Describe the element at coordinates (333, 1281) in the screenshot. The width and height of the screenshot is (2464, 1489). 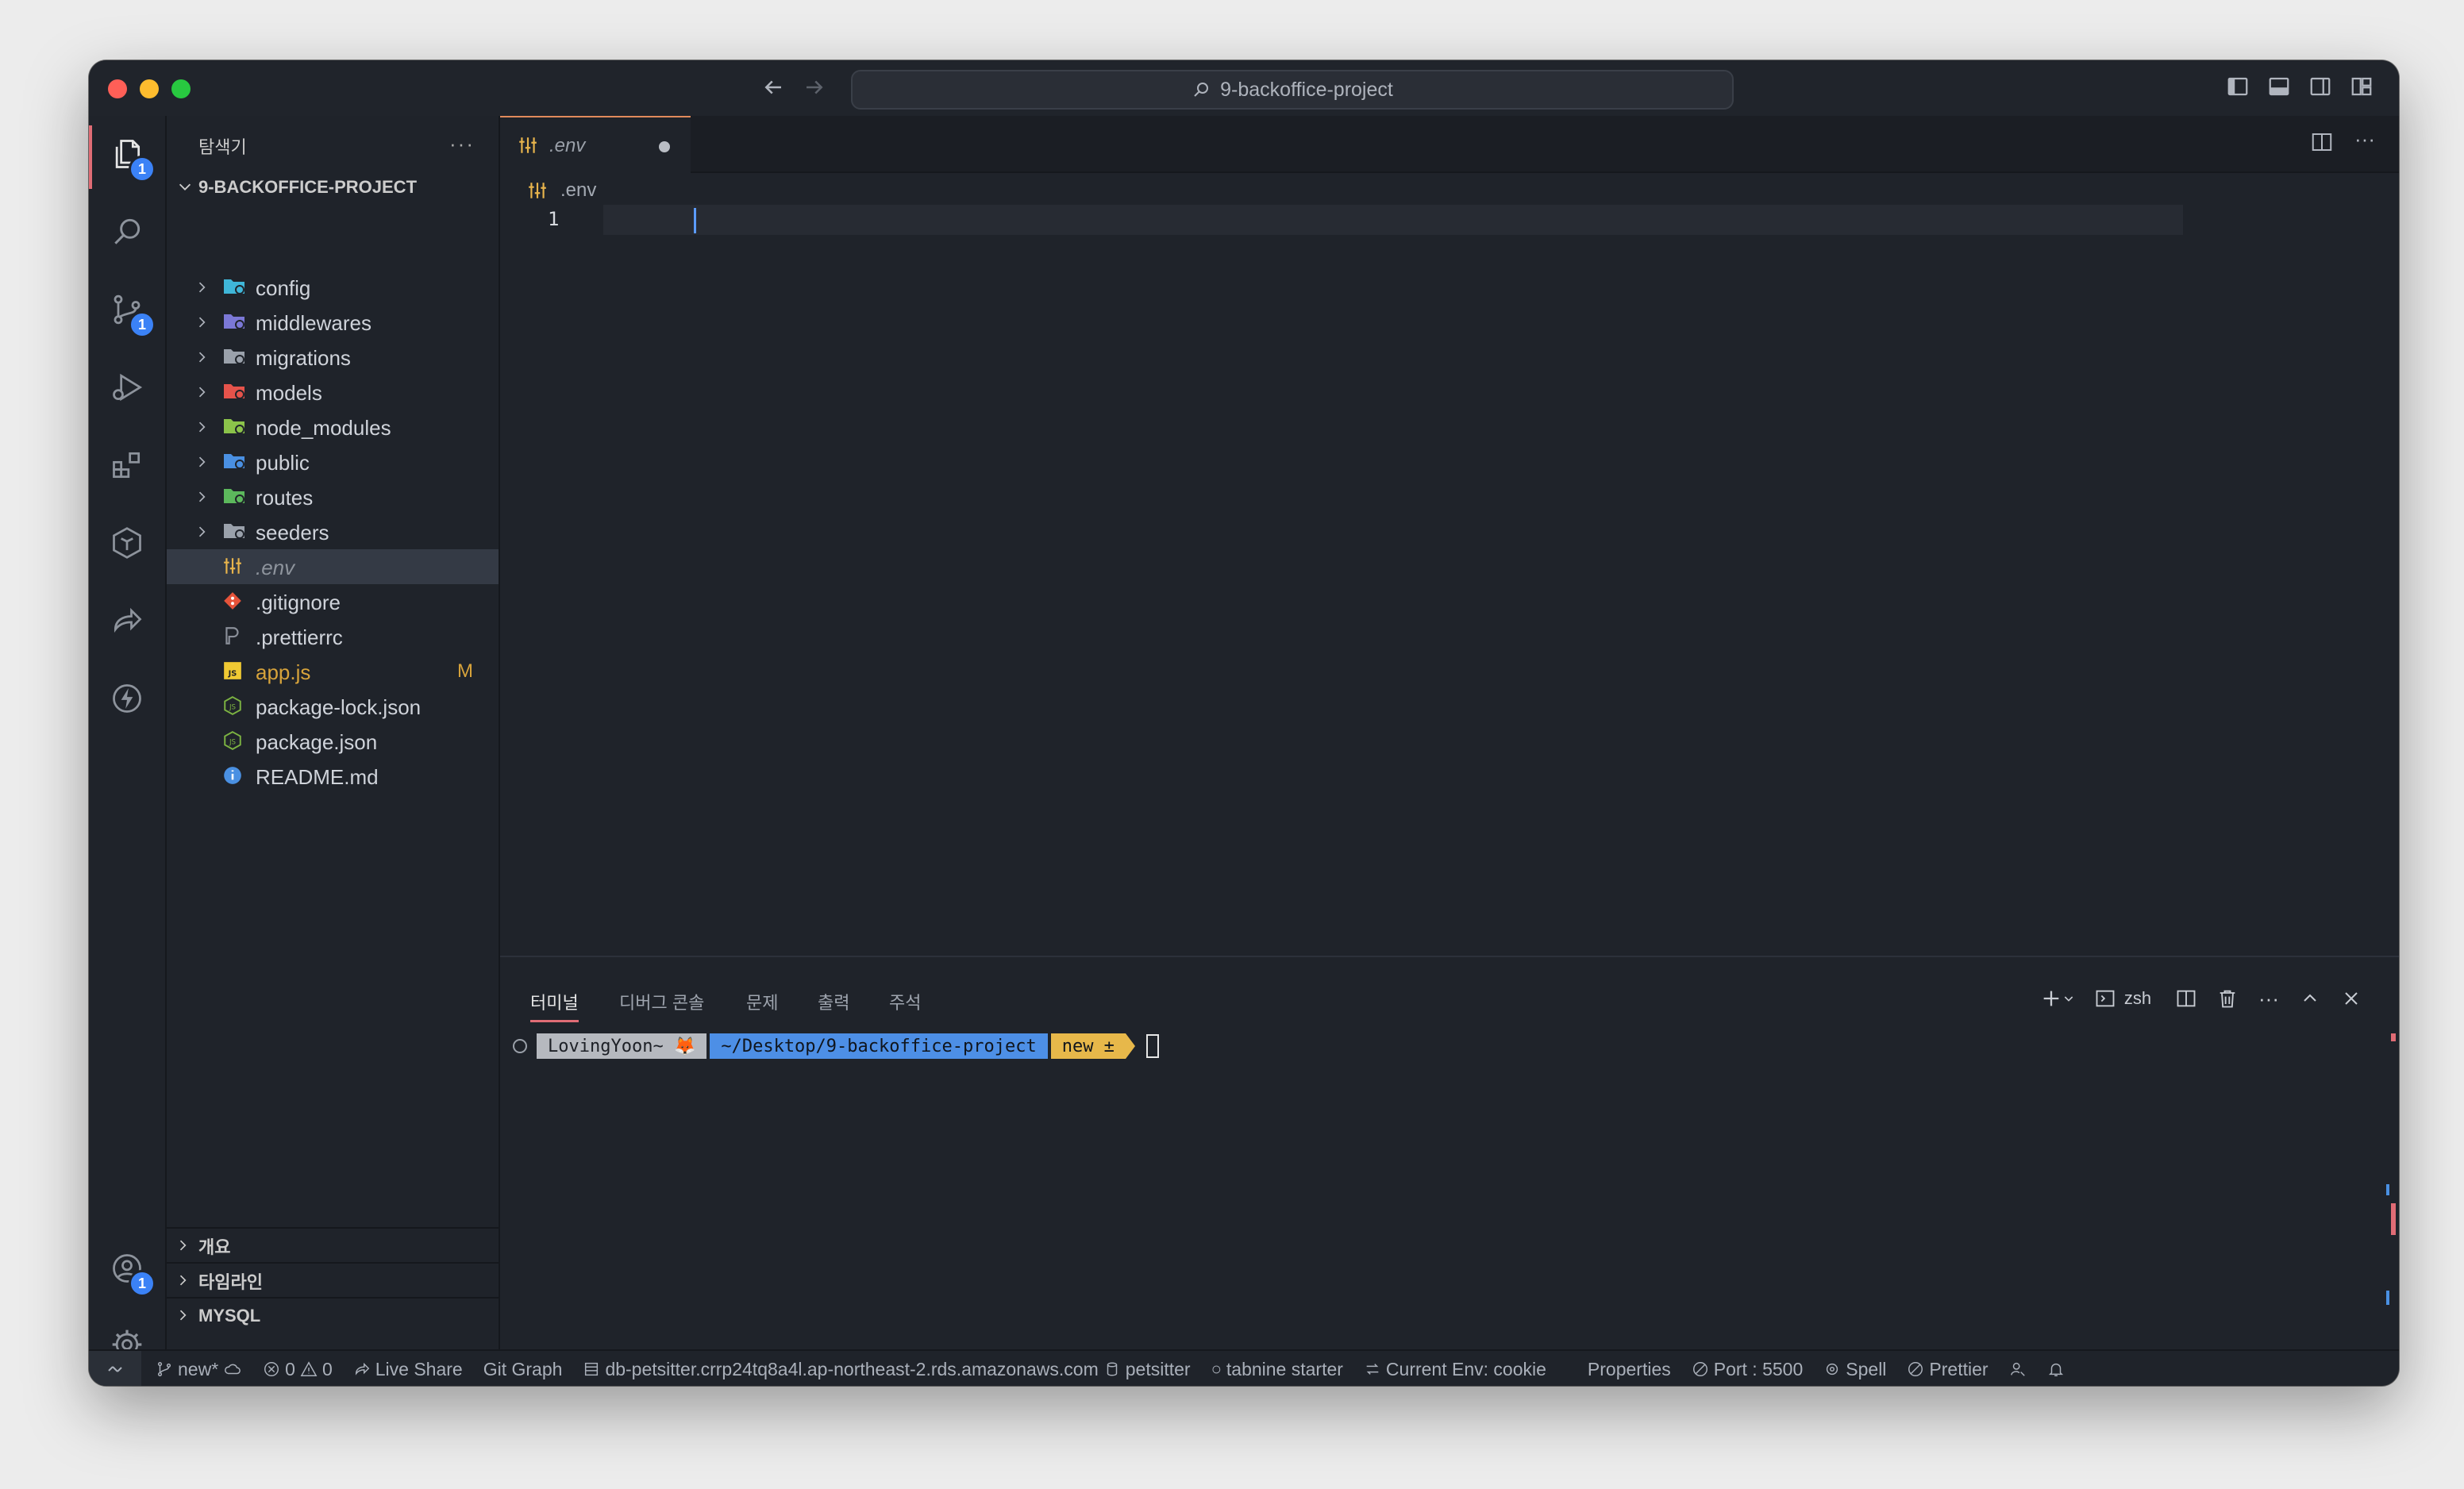
I see `timeline-section: 타임라인` at that location.